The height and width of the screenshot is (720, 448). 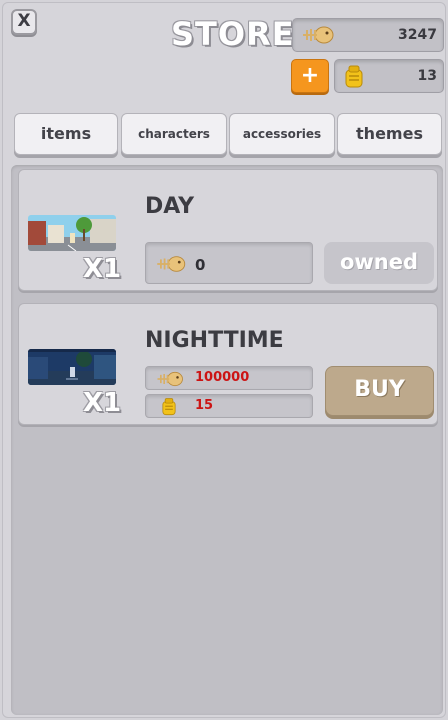 What do you see at coordinates (170, 206) in the screenshot?
I see `day-theme-name: DAY` at bounding box center [170, 206].